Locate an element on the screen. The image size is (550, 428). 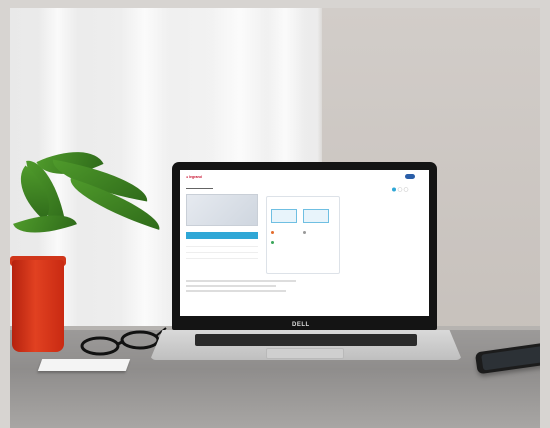
curtain-fold is located at coordinates (145, 173).